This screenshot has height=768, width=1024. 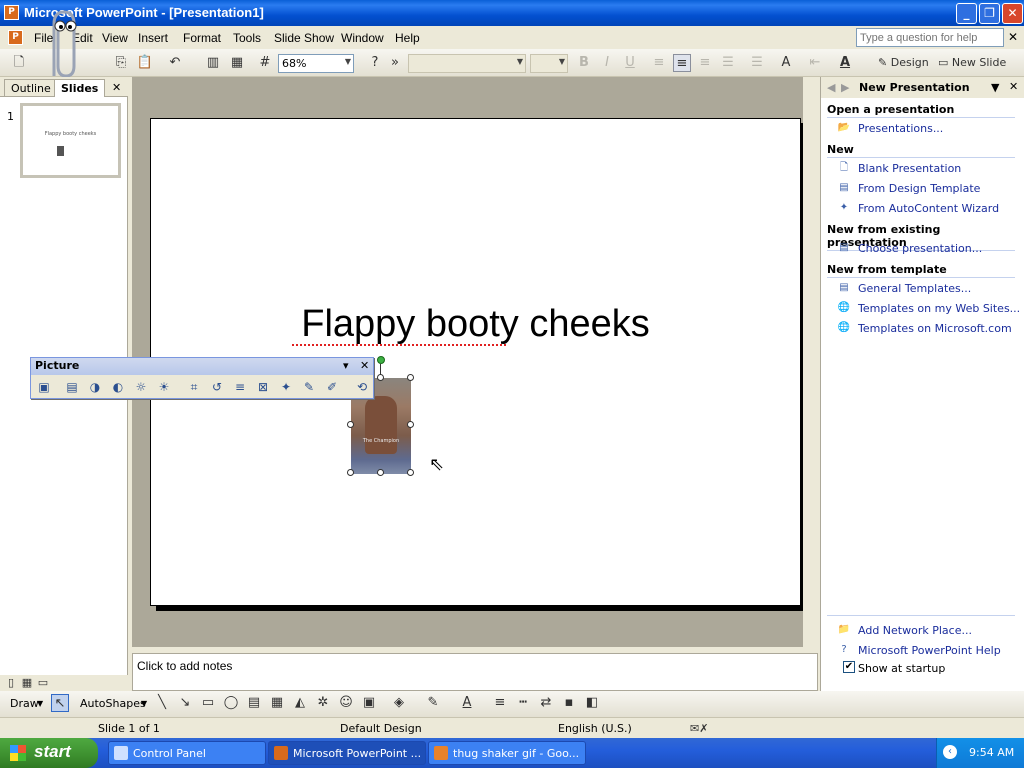 What do you see at coordinates (231, 703) in the screenshot?
I see `oval-icon: ◯` at bounding box center [231, 703].